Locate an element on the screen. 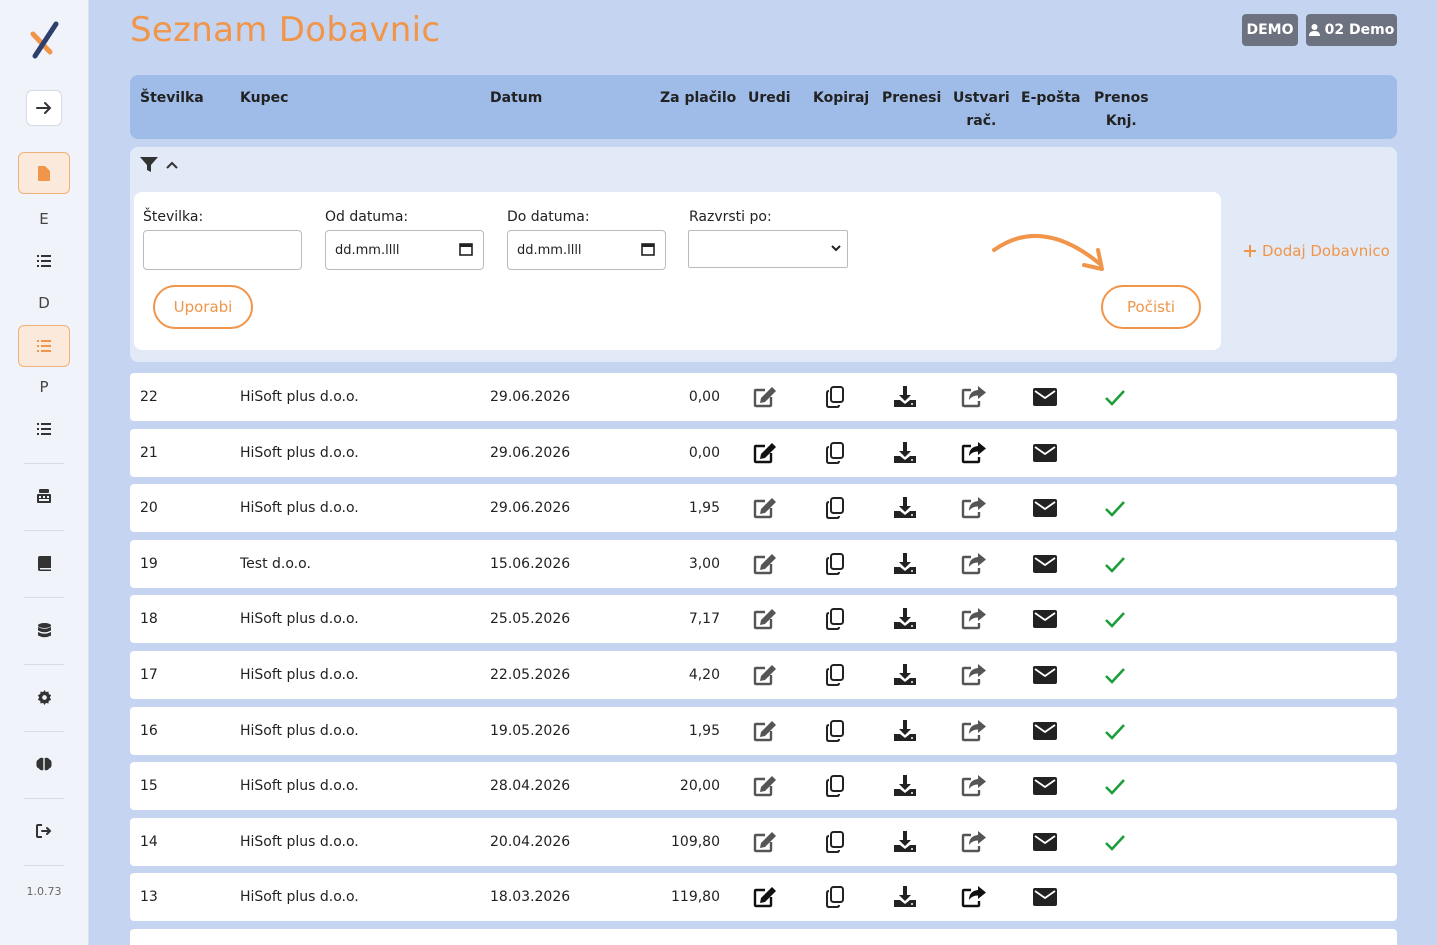  do-datuma-label: Do datuma: is located at coordinates (548, 217).